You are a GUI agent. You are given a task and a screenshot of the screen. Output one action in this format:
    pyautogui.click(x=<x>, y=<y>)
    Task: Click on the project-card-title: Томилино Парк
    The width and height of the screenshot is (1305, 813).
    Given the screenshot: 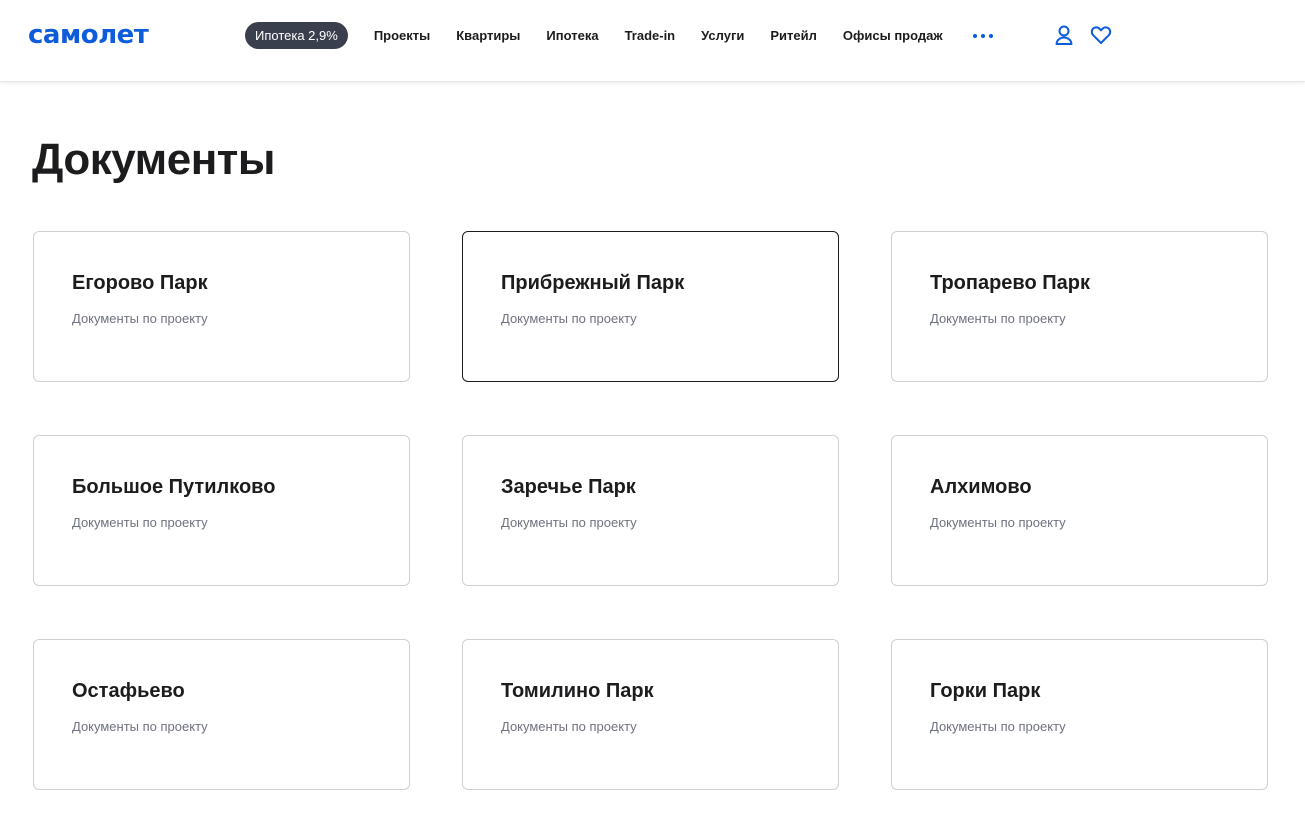 What is the action you would take?
    pyautogui.click(x=577, y=691)
    